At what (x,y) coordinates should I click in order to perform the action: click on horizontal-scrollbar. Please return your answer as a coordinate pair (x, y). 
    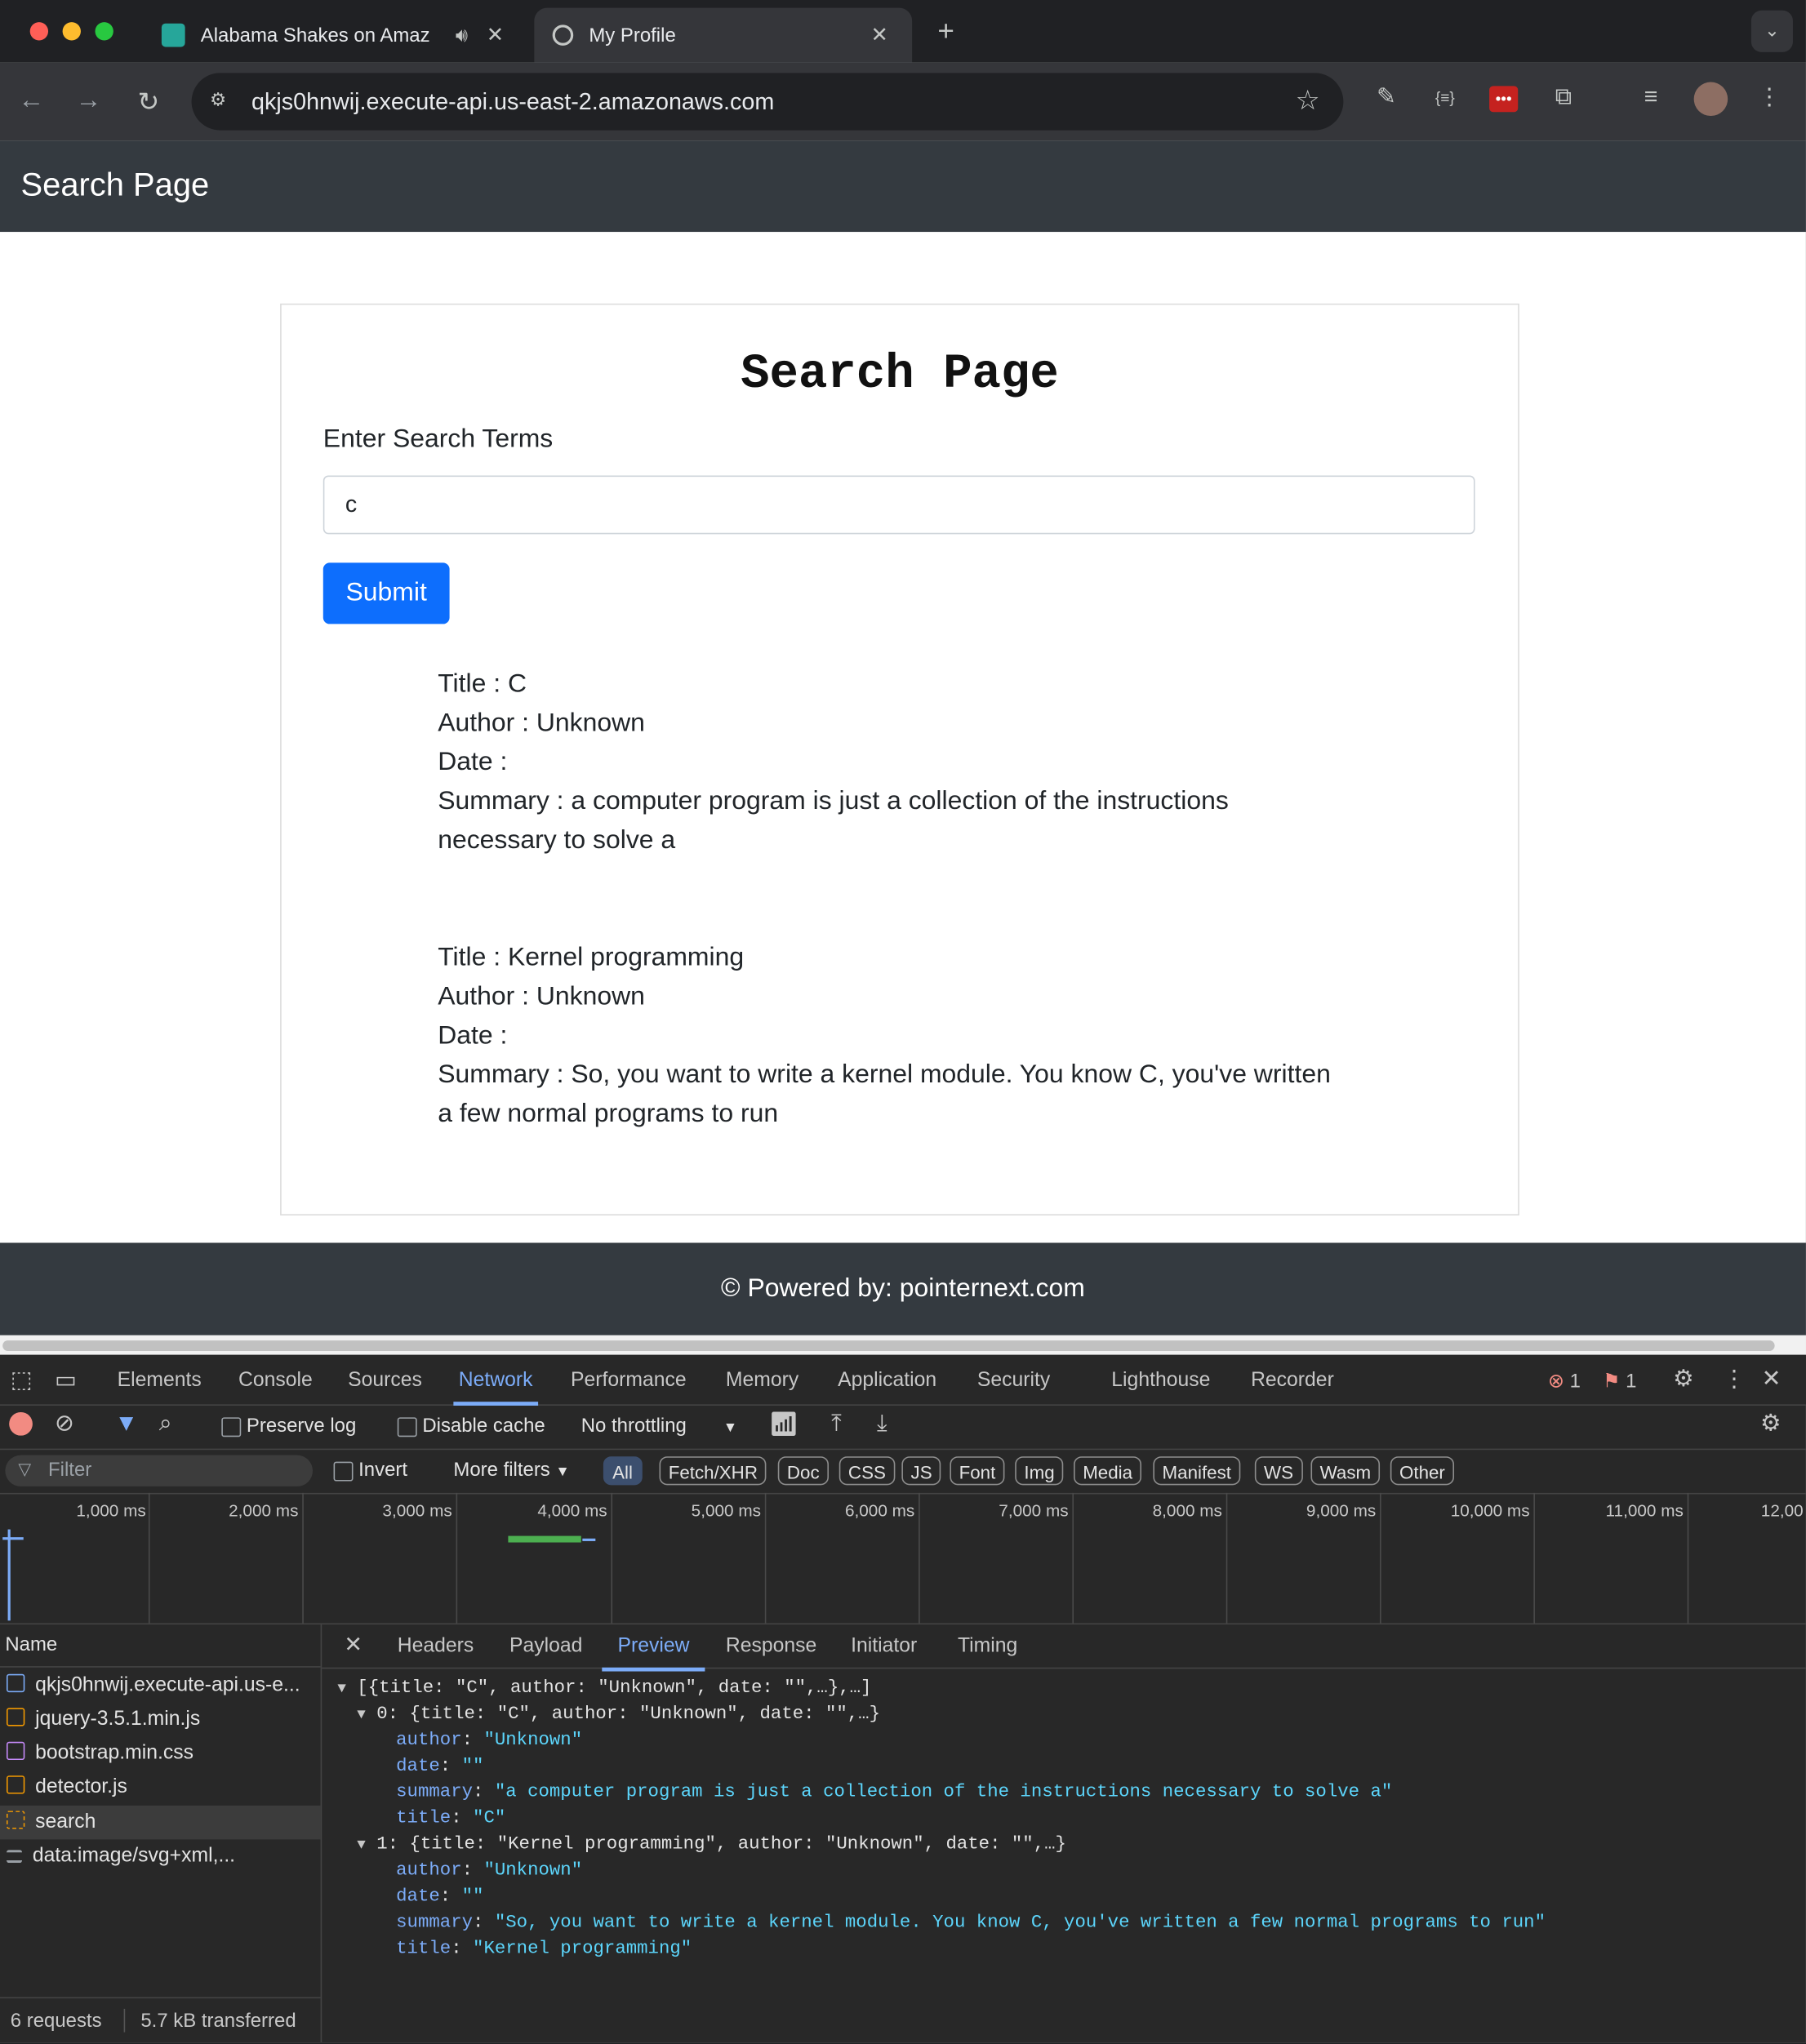
    Looking at the image, I should click on (903, 1345).